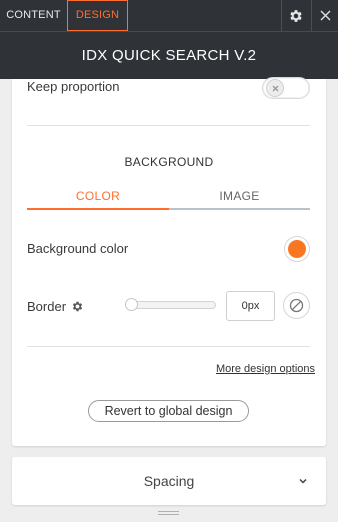 This screenshot has height=522, width=338. Describe the element at coordinates (73, 86) in the screenshot. I see `keep-proportion-label: Keep proportion` at that location.